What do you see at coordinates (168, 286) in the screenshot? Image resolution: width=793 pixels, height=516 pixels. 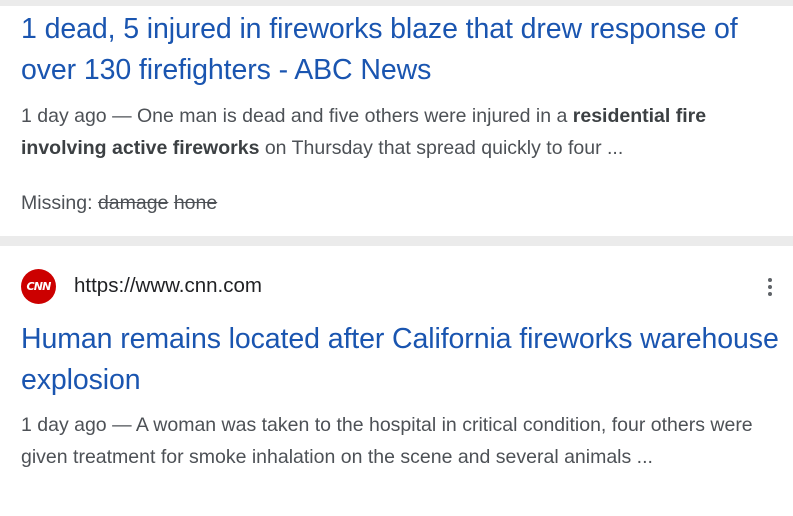 I see `source-url: https://www.cnn.com` at bounding box center [168, 286].